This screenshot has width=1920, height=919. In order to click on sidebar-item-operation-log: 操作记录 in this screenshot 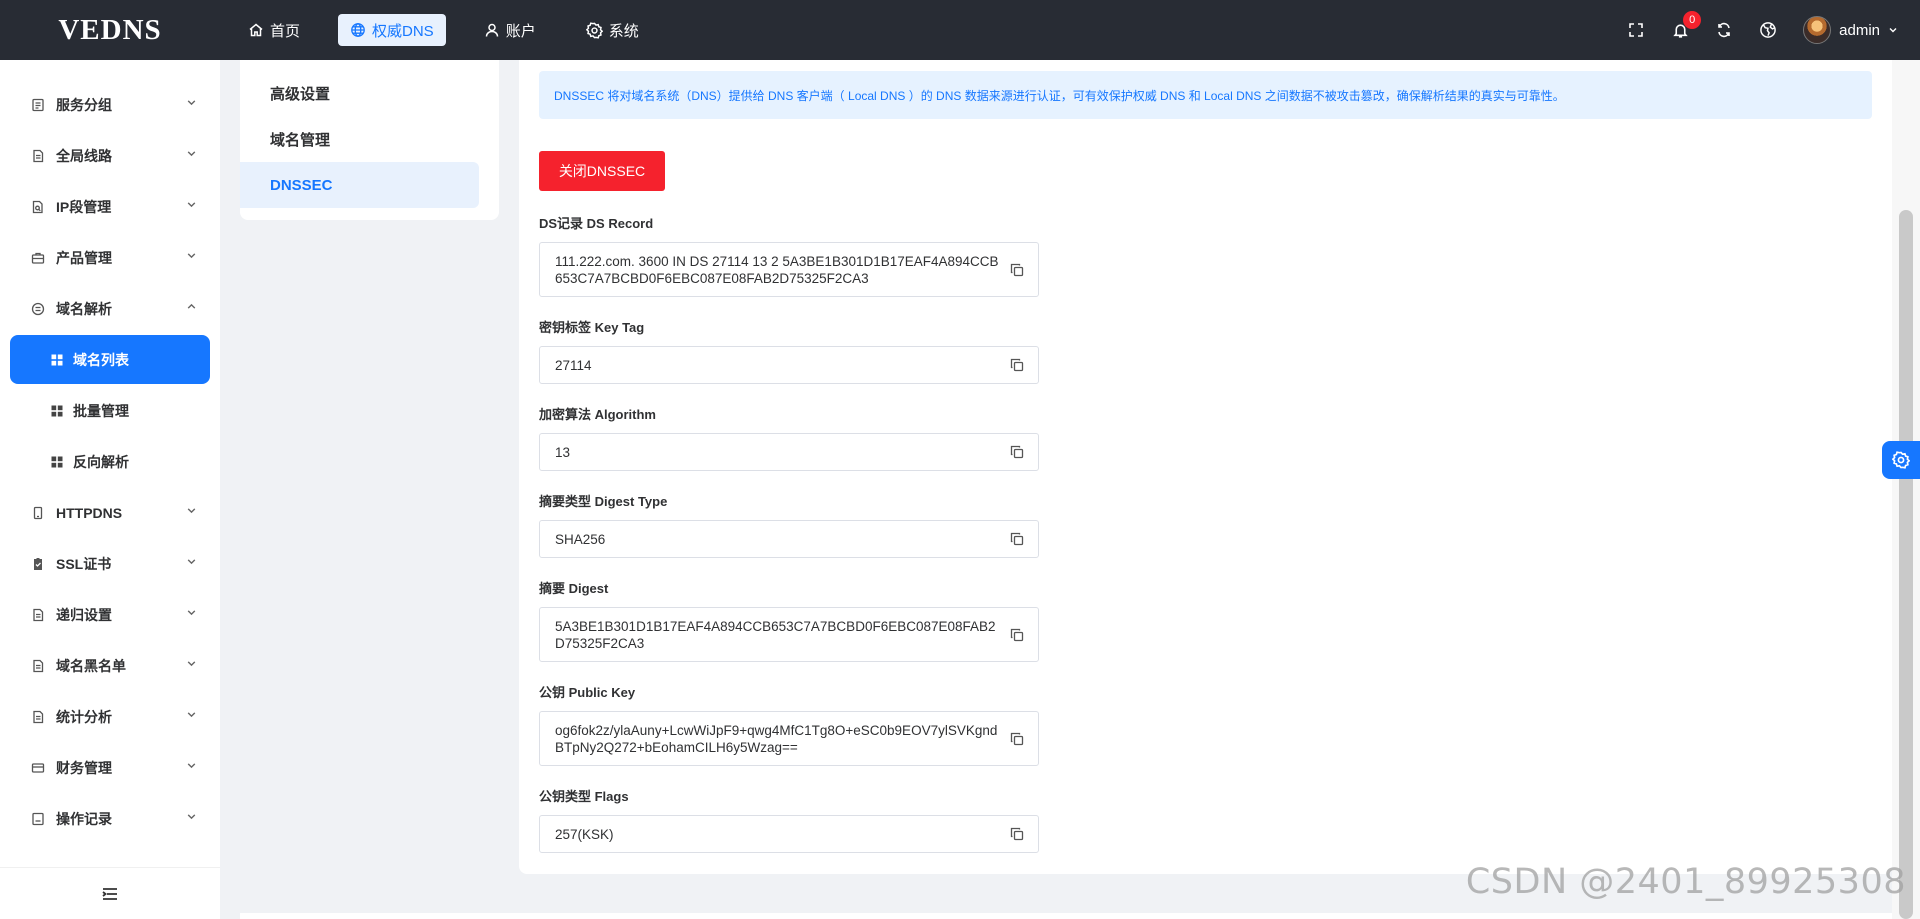, I will do `click(110, 818)`.